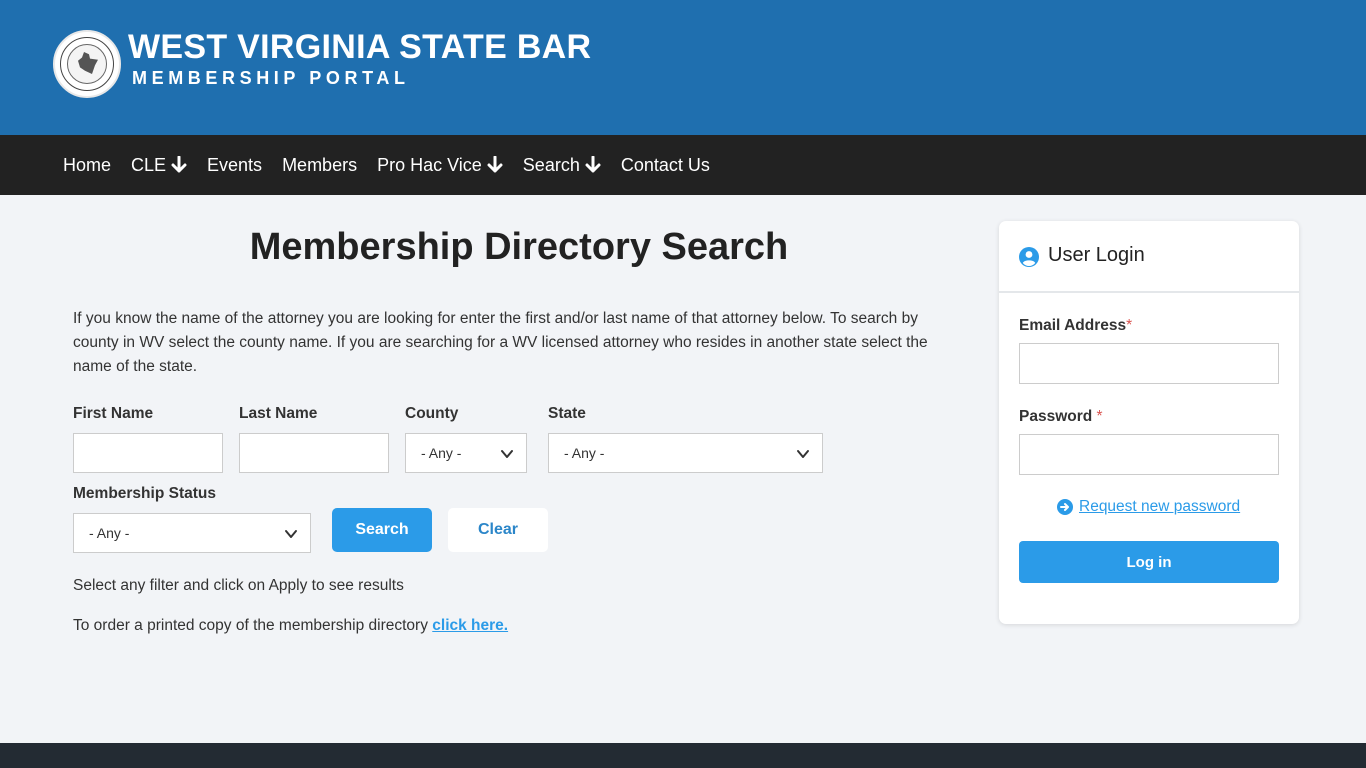 The image size is (1366, 768). I want to click on nav-item-label: Pro Hac Vice, so click(429, 164).